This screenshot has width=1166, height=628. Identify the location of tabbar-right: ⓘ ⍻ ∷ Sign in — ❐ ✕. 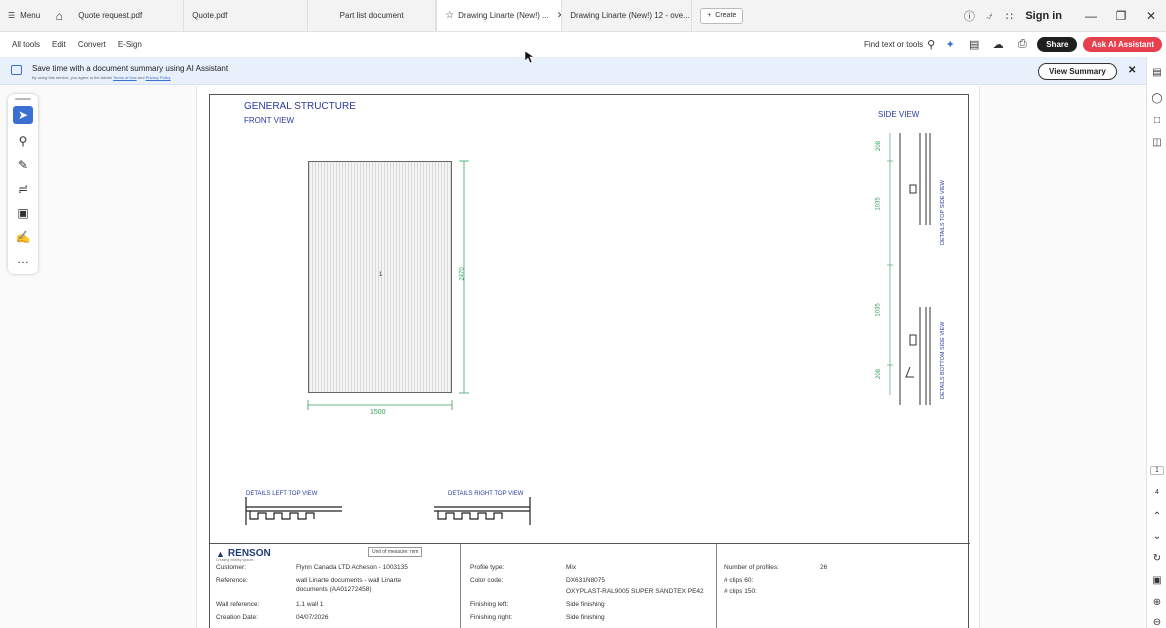
(1062, 16).